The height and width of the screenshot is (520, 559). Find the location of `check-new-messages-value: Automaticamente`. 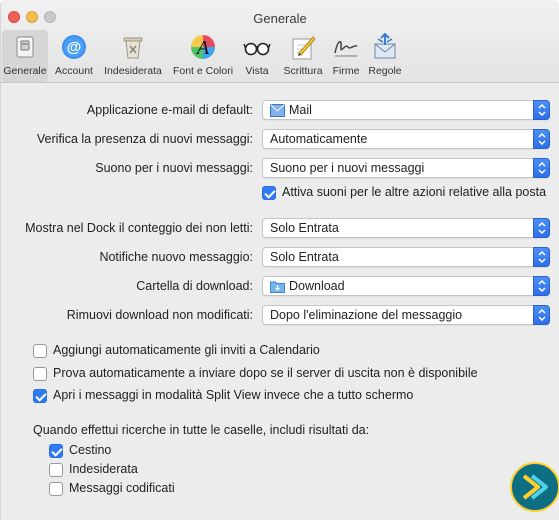

check-new-messages-value: Automaticamente is located at coordinates (319, 139).